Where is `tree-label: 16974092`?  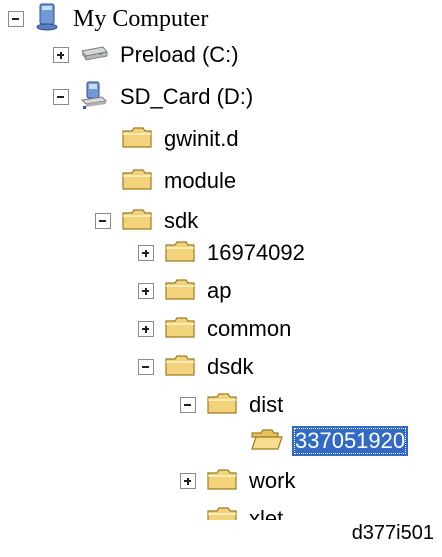 tree-label: 16974092 is located at coordinates (256, 252).